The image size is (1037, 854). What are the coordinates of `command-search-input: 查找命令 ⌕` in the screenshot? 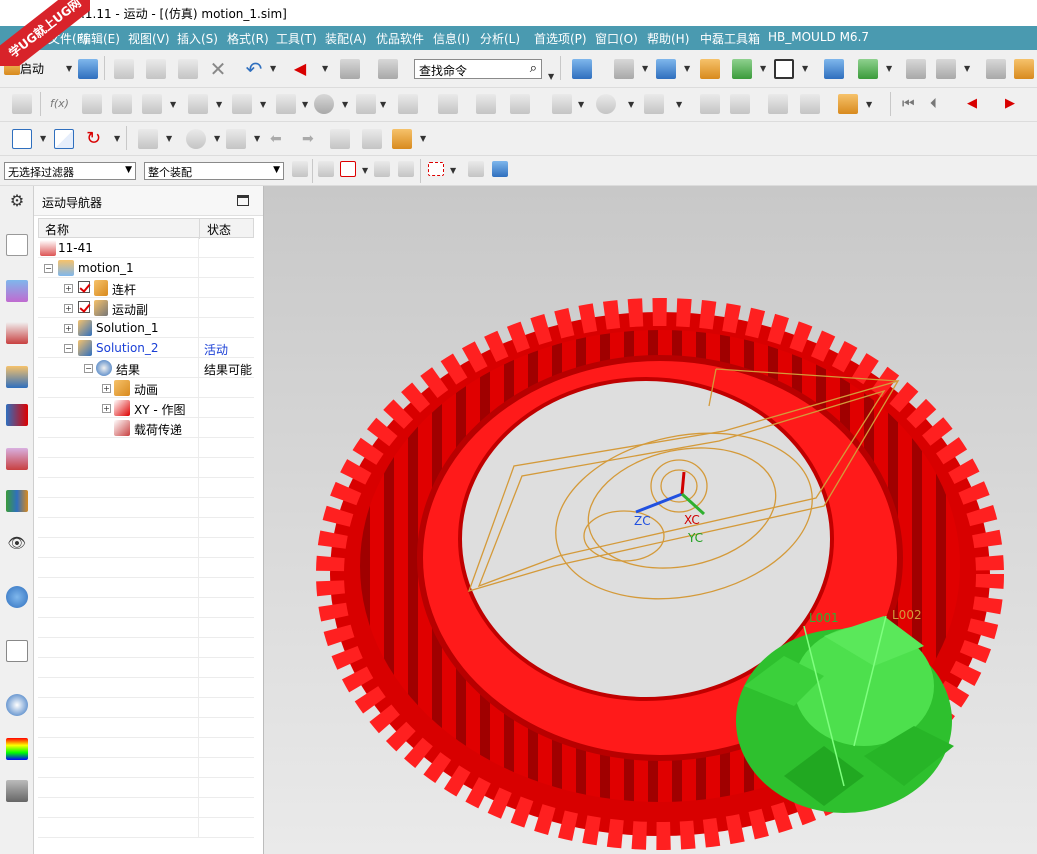 It's located at (478, 69).